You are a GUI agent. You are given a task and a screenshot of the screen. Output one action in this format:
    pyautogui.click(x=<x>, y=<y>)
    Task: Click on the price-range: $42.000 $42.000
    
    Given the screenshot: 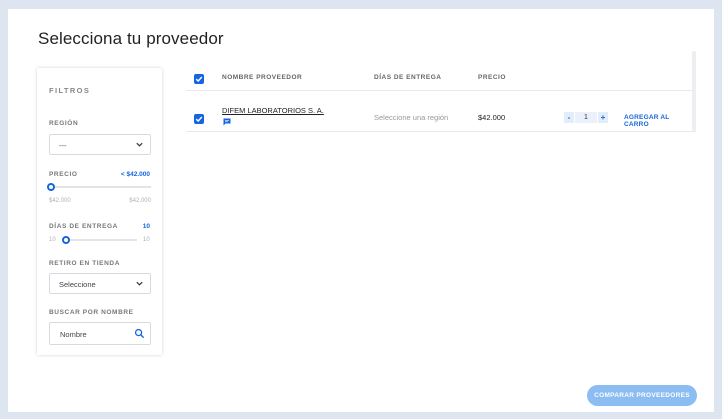 What is the action you would take?
    pyautogui.click(x=100, y=201)
    